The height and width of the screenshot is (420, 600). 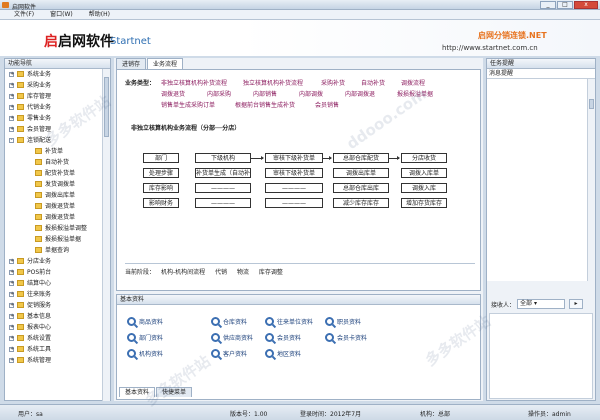 I want to click on magnifier-icon, so click(x=269, y=353).